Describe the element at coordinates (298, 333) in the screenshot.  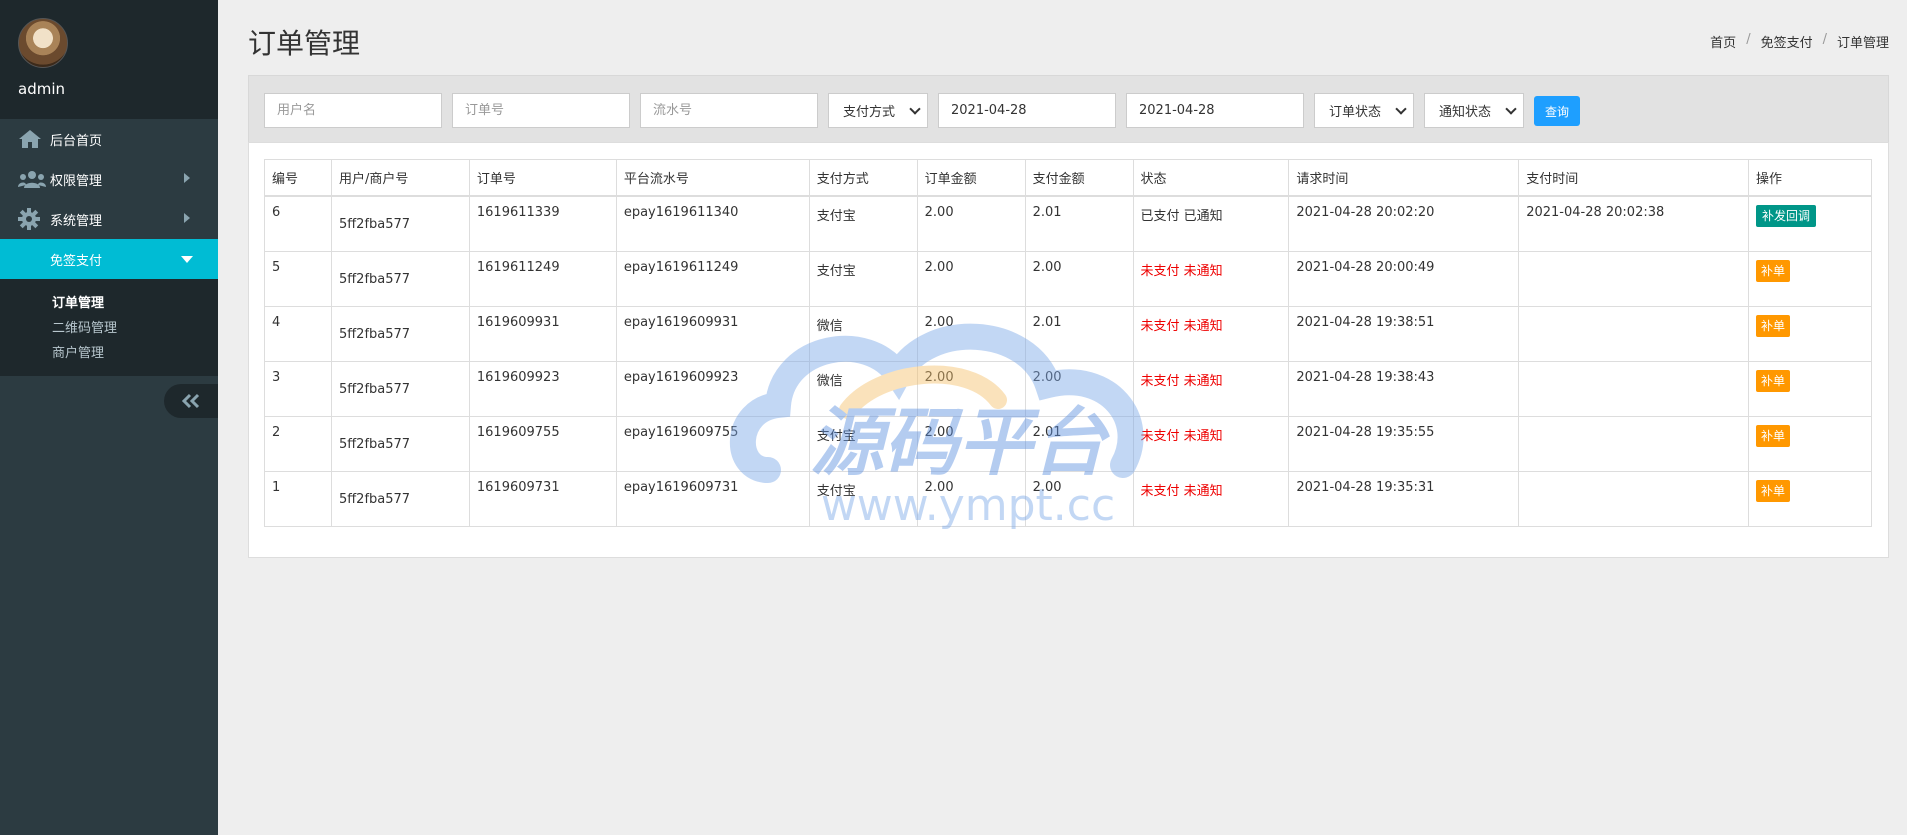
I see `cell-id: 4` at that location.